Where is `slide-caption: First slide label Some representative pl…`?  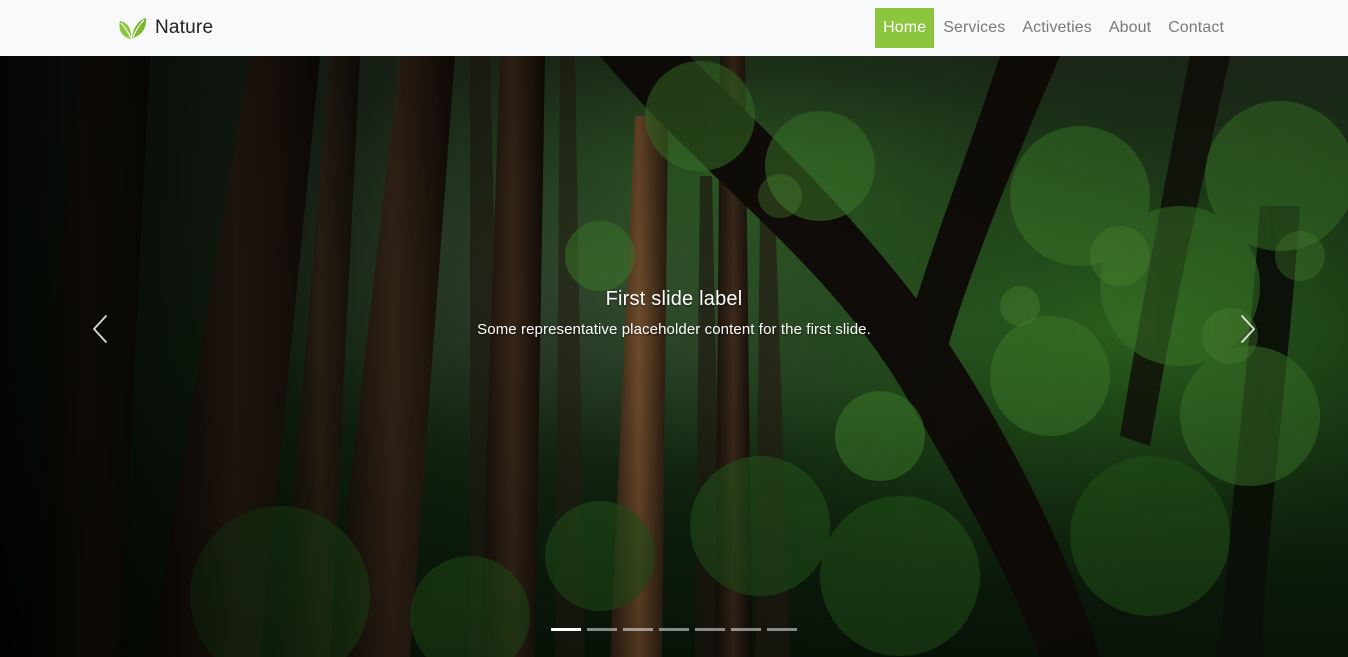 slide-caption: First slide label Some representative pl… is located at coordinates (674, 313).